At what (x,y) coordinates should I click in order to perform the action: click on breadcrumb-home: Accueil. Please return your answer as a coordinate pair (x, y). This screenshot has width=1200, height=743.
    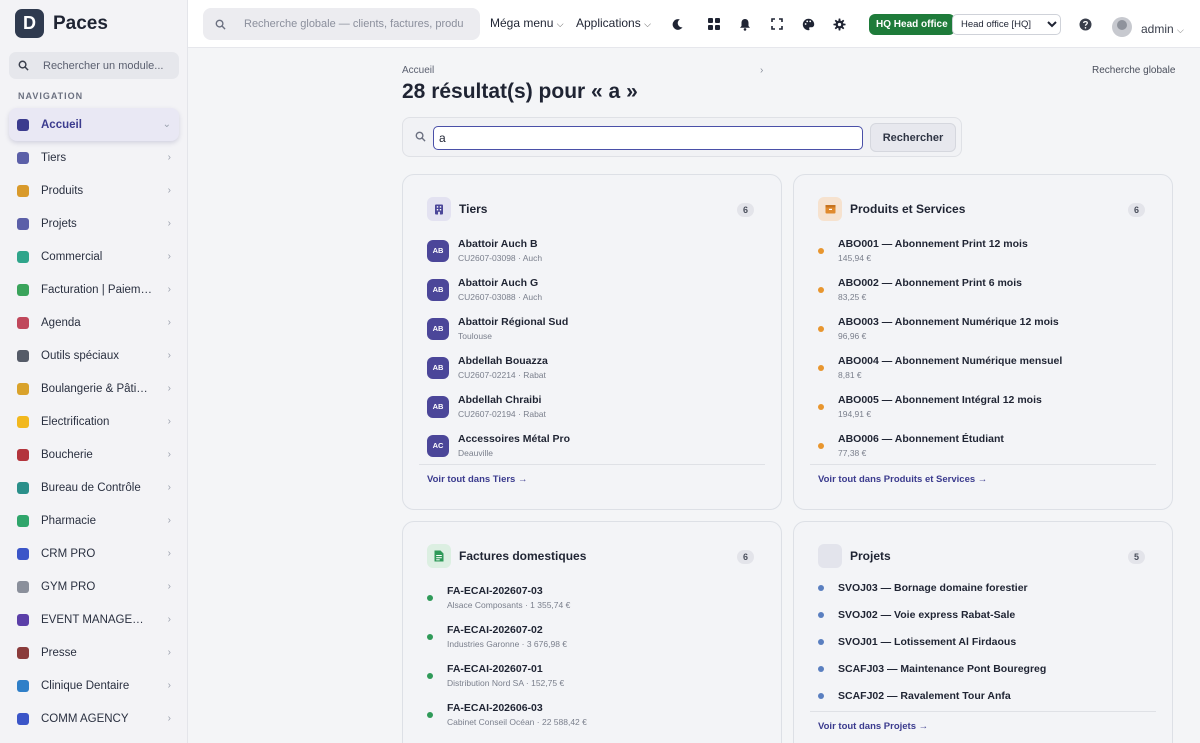
    Looking at the image, I should click on (418, 70).